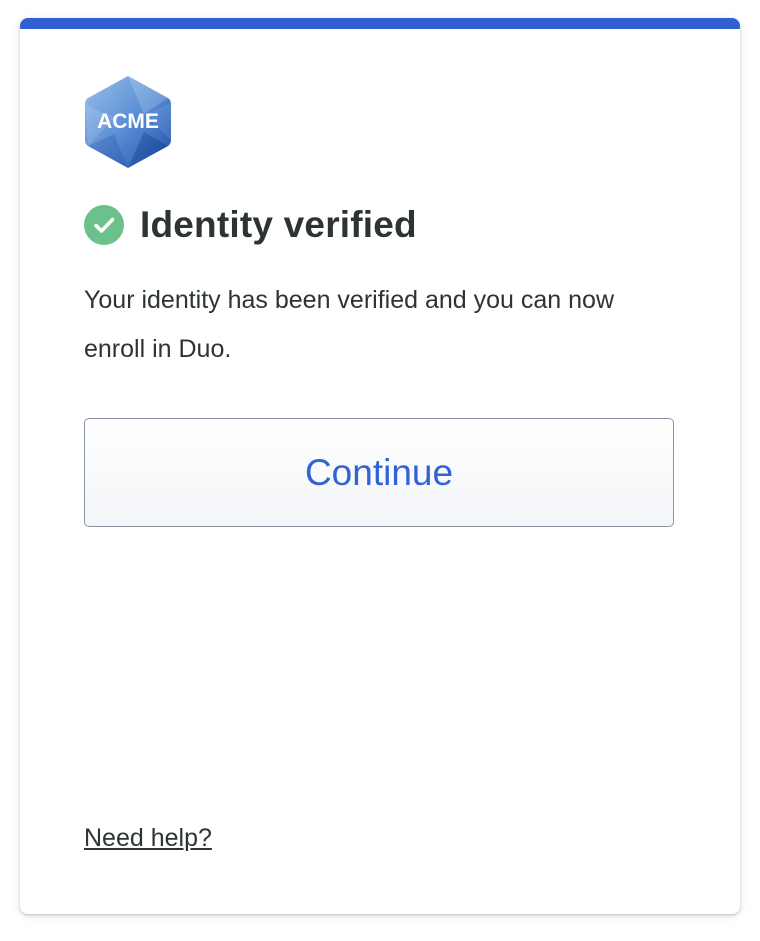 This screenshot has height=941, width=760. I want to click on acme-logo-icon: ACME, so click(128, 122).